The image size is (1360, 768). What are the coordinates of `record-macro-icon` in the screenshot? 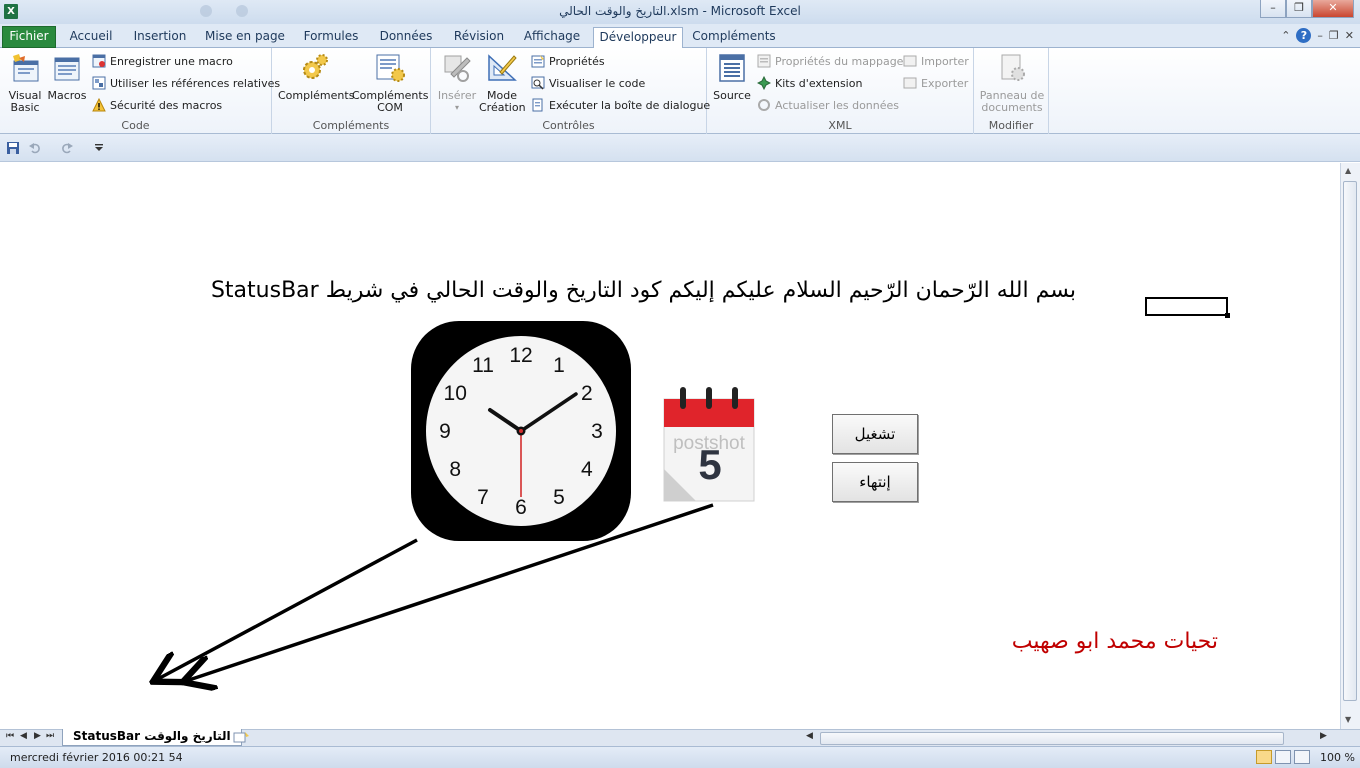 It's located at (99, 61).